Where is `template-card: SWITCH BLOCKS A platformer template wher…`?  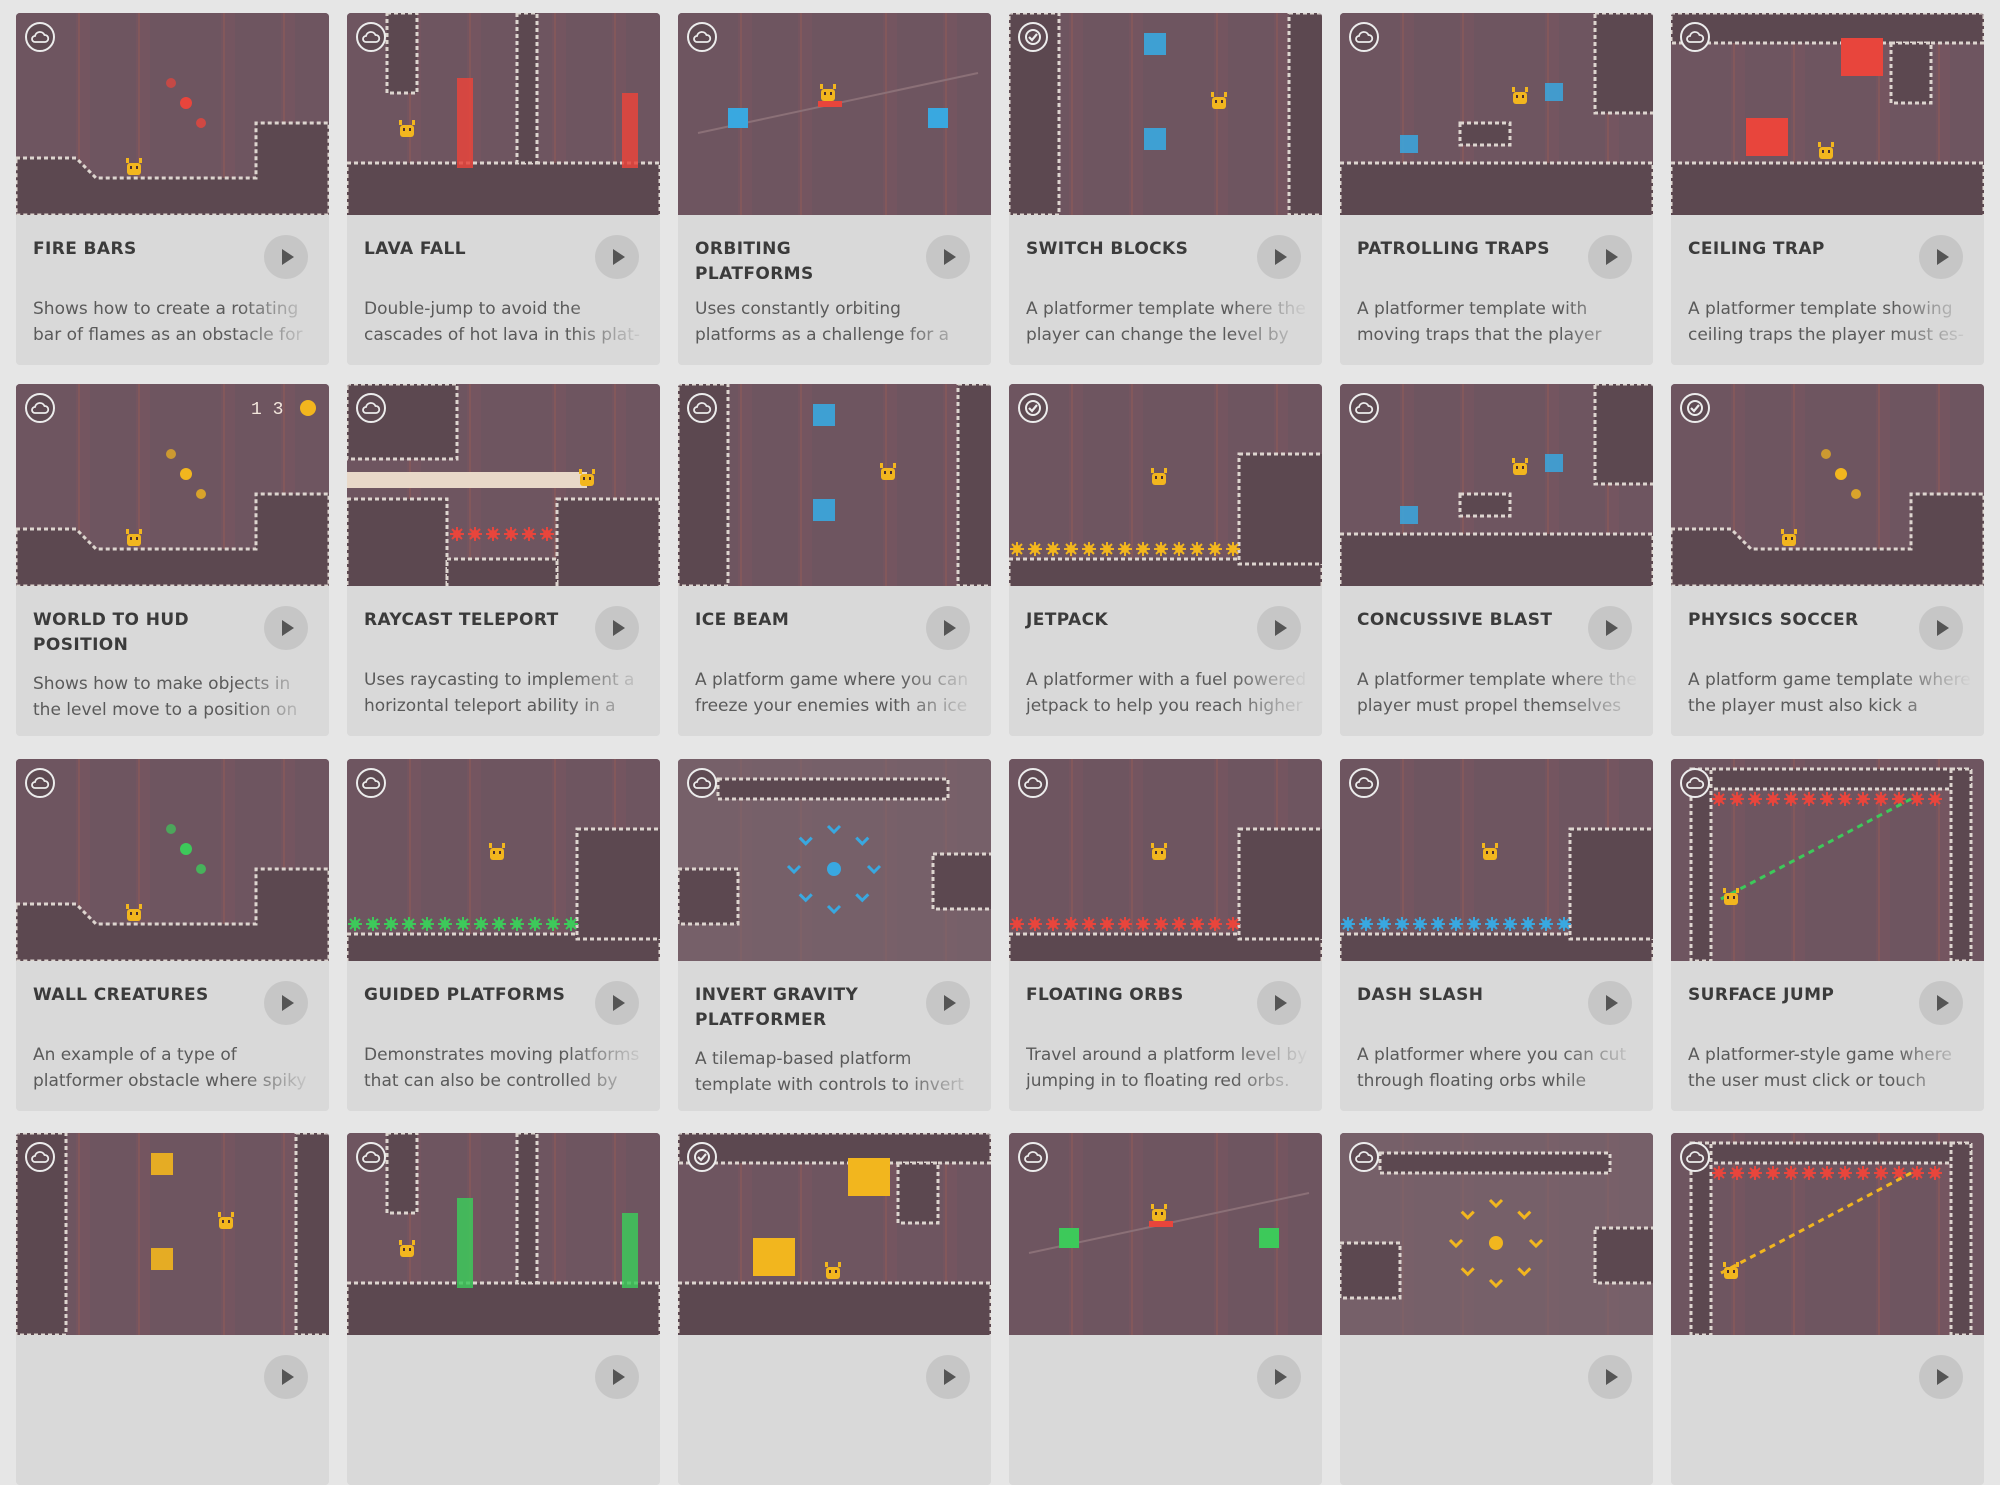 template-card: SWITCH BLOCKS A platformer template wher… is located at coordinates (1165, 189).